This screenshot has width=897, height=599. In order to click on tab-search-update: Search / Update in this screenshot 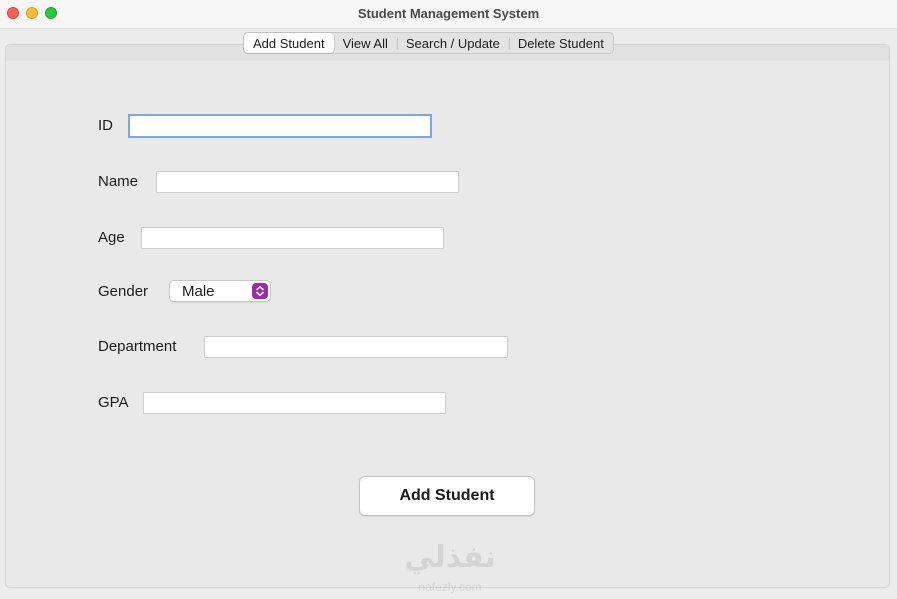, I will do `click(452, 43)`.